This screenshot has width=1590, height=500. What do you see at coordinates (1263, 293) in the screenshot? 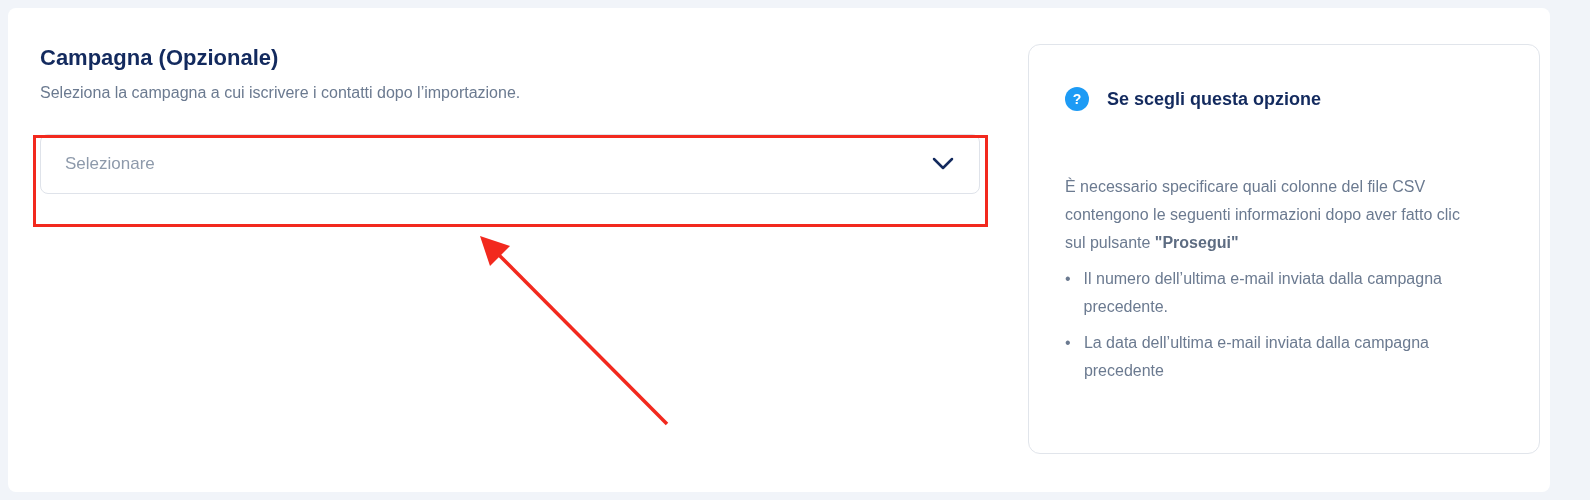
I see `info-list-item: Il numero dell’ultima e-mail inviata dalla campagna precedente.` at bounding box center [1263, 293].